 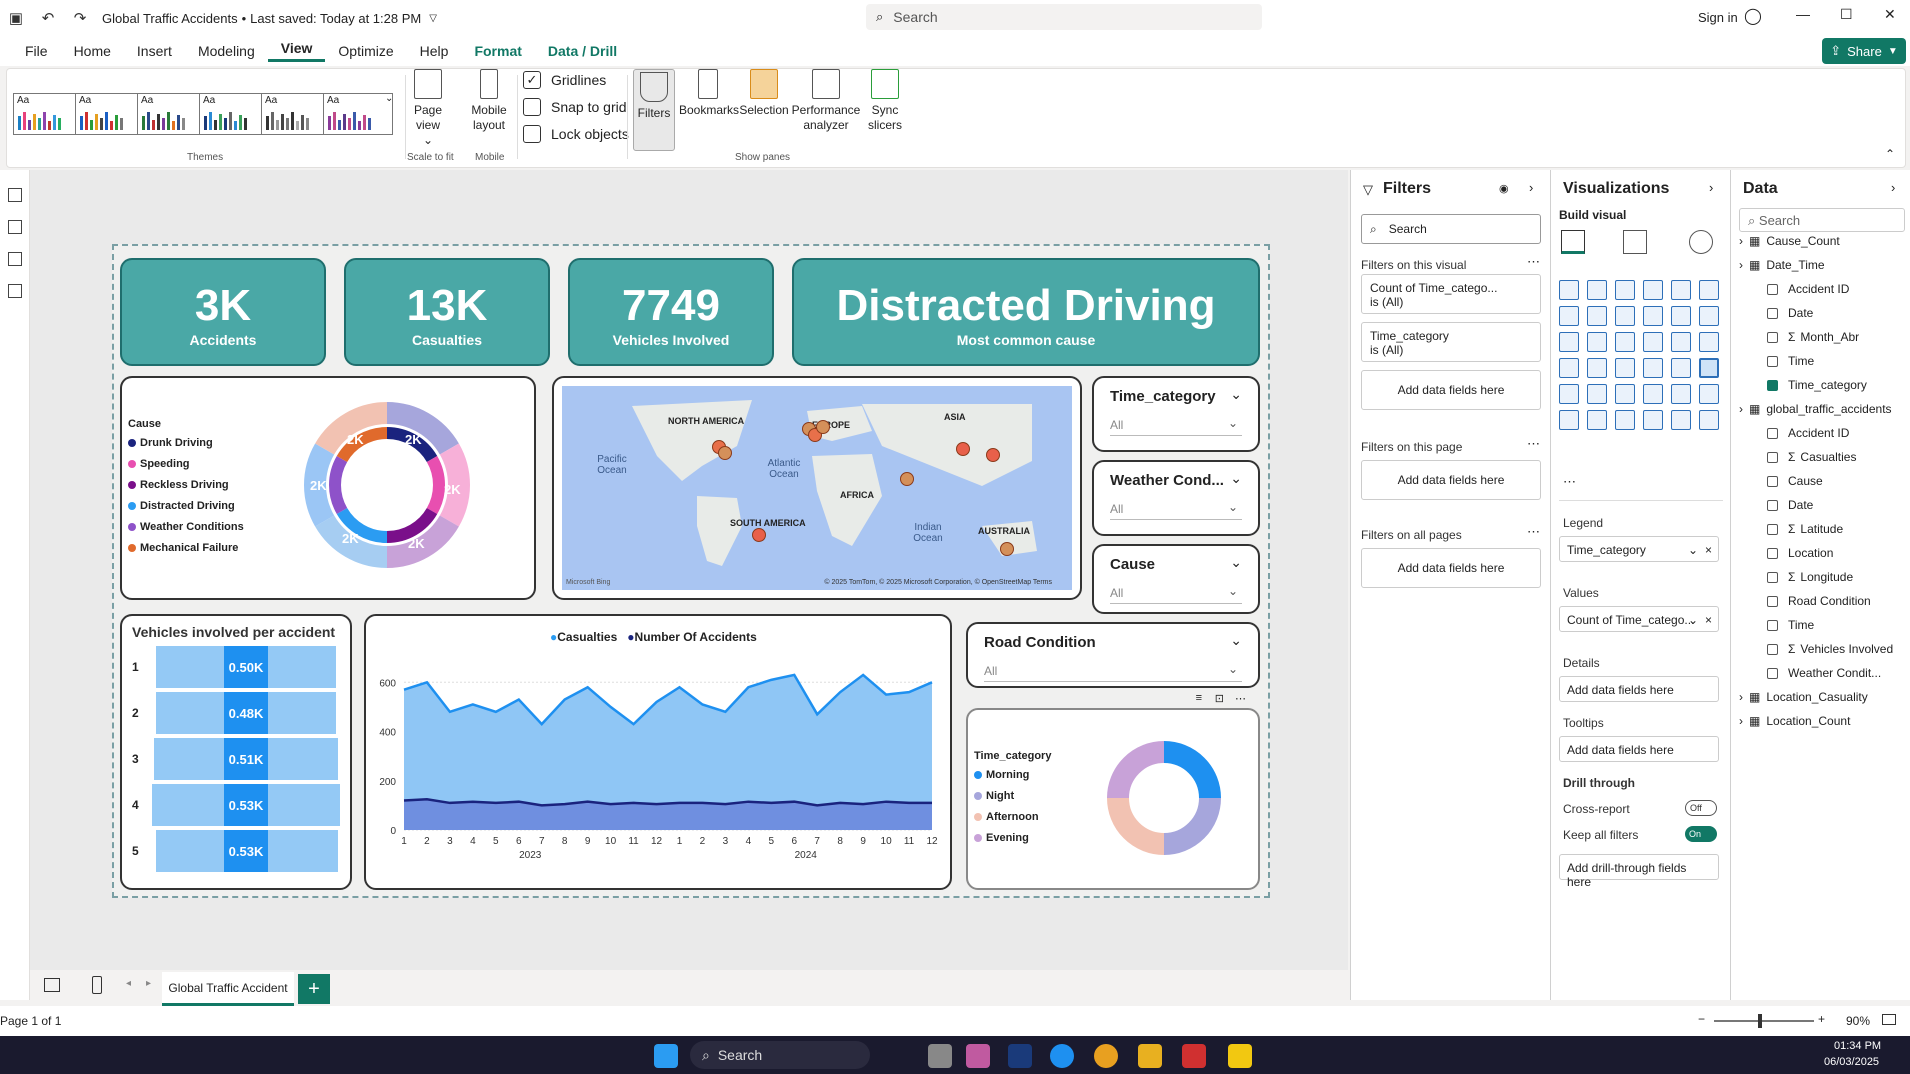 I want to click on legend-item: Afternoon, so click(x=1012, y=817).